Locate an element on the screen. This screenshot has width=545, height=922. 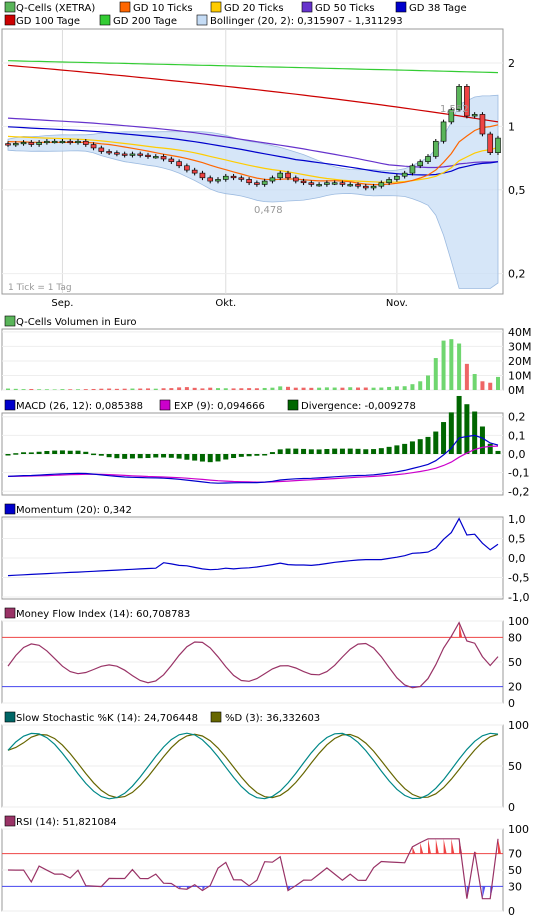
y-tick-label: 0M is located at coordinates (516, 390).